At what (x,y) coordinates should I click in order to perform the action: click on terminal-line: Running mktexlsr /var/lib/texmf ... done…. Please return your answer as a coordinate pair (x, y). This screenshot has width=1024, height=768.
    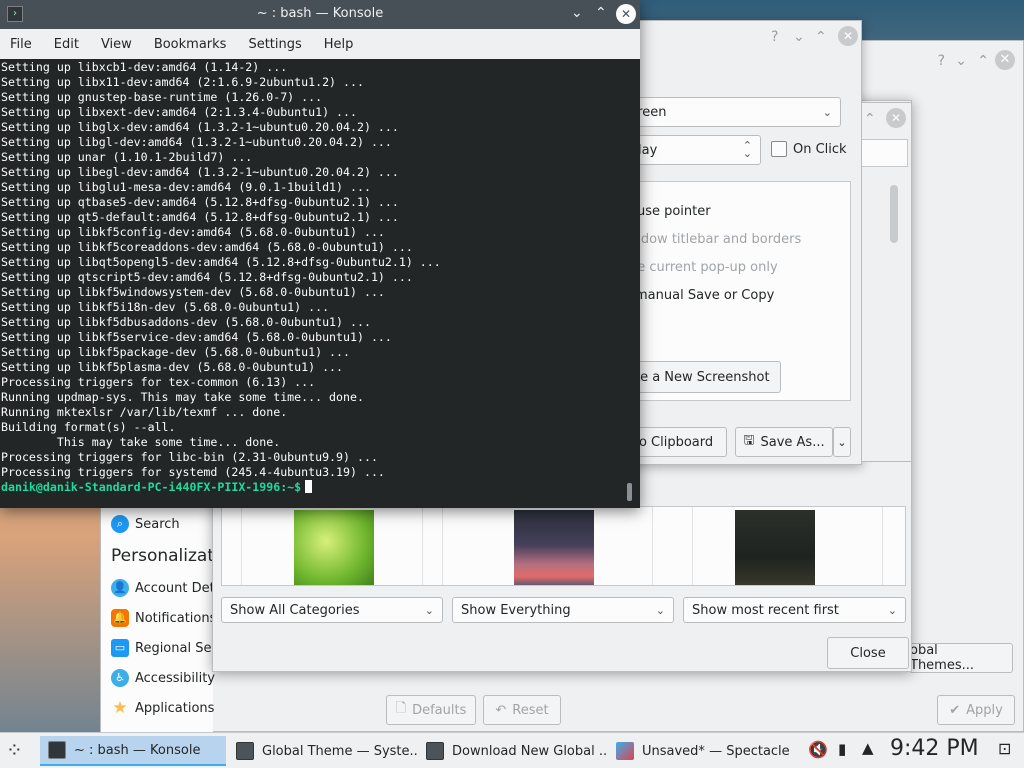
    Looking at the image, I should click on (144, 412).